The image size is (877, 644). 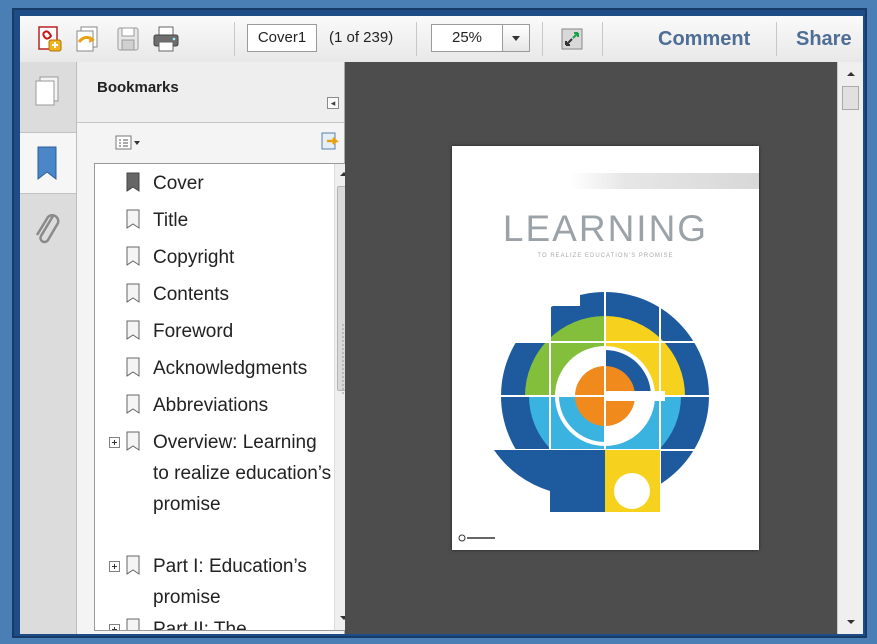 What do you see at coordinates (191, 294) in the screenshot?
I see `bookmark-label: Contents` at bounding box center [191, 294].